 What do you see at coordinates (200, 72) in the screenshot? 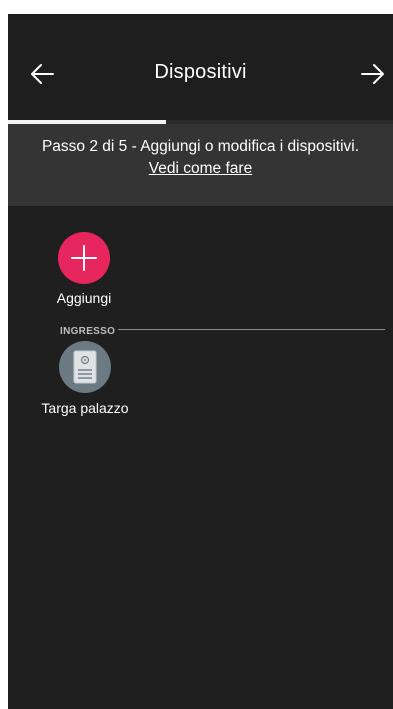
I see `page-title: Dispositivi` at bounding box center [200, 72].